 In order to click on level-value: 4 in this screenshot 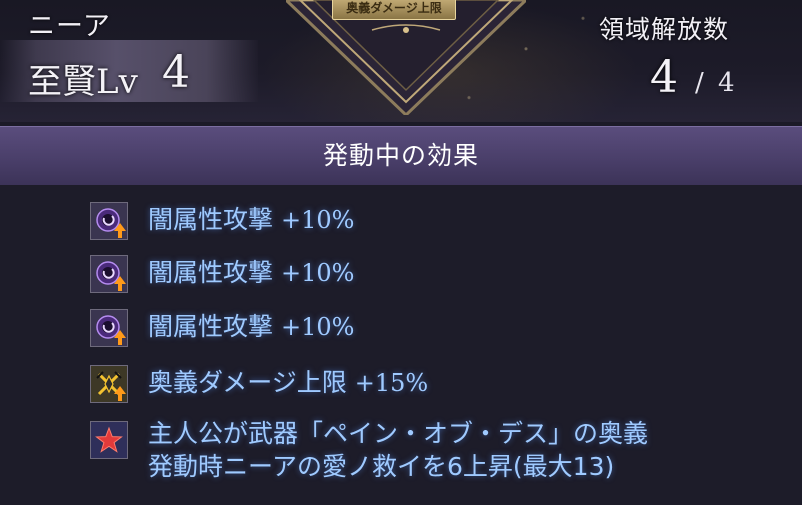, I will do `click(176, 72)`.